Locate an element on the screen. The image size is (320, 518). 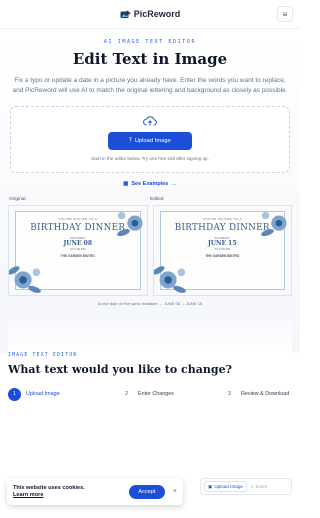
upload-image-button: ⤒ Upload Image is located at coordinates (150, 141).